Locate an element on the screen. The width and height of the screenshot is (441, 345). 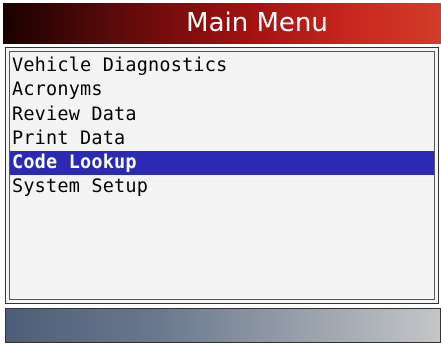
menu-item-review-data: Review Data is located at coordinates (222, 115).